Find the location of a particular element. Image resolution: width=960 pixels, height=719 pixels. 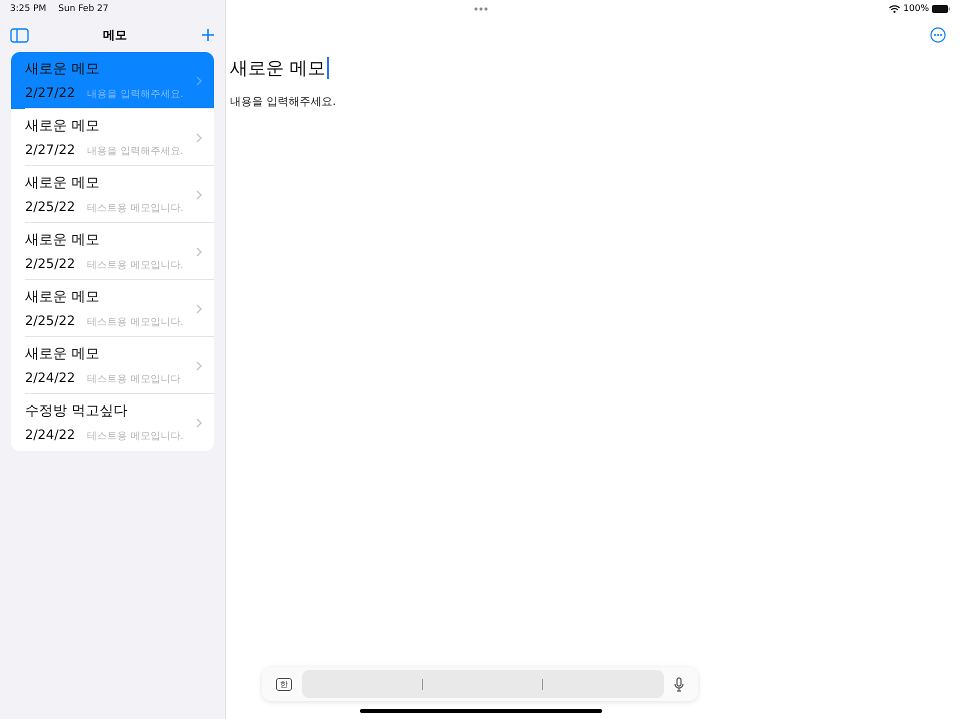

add-icon is located at coordinates (208, 35).